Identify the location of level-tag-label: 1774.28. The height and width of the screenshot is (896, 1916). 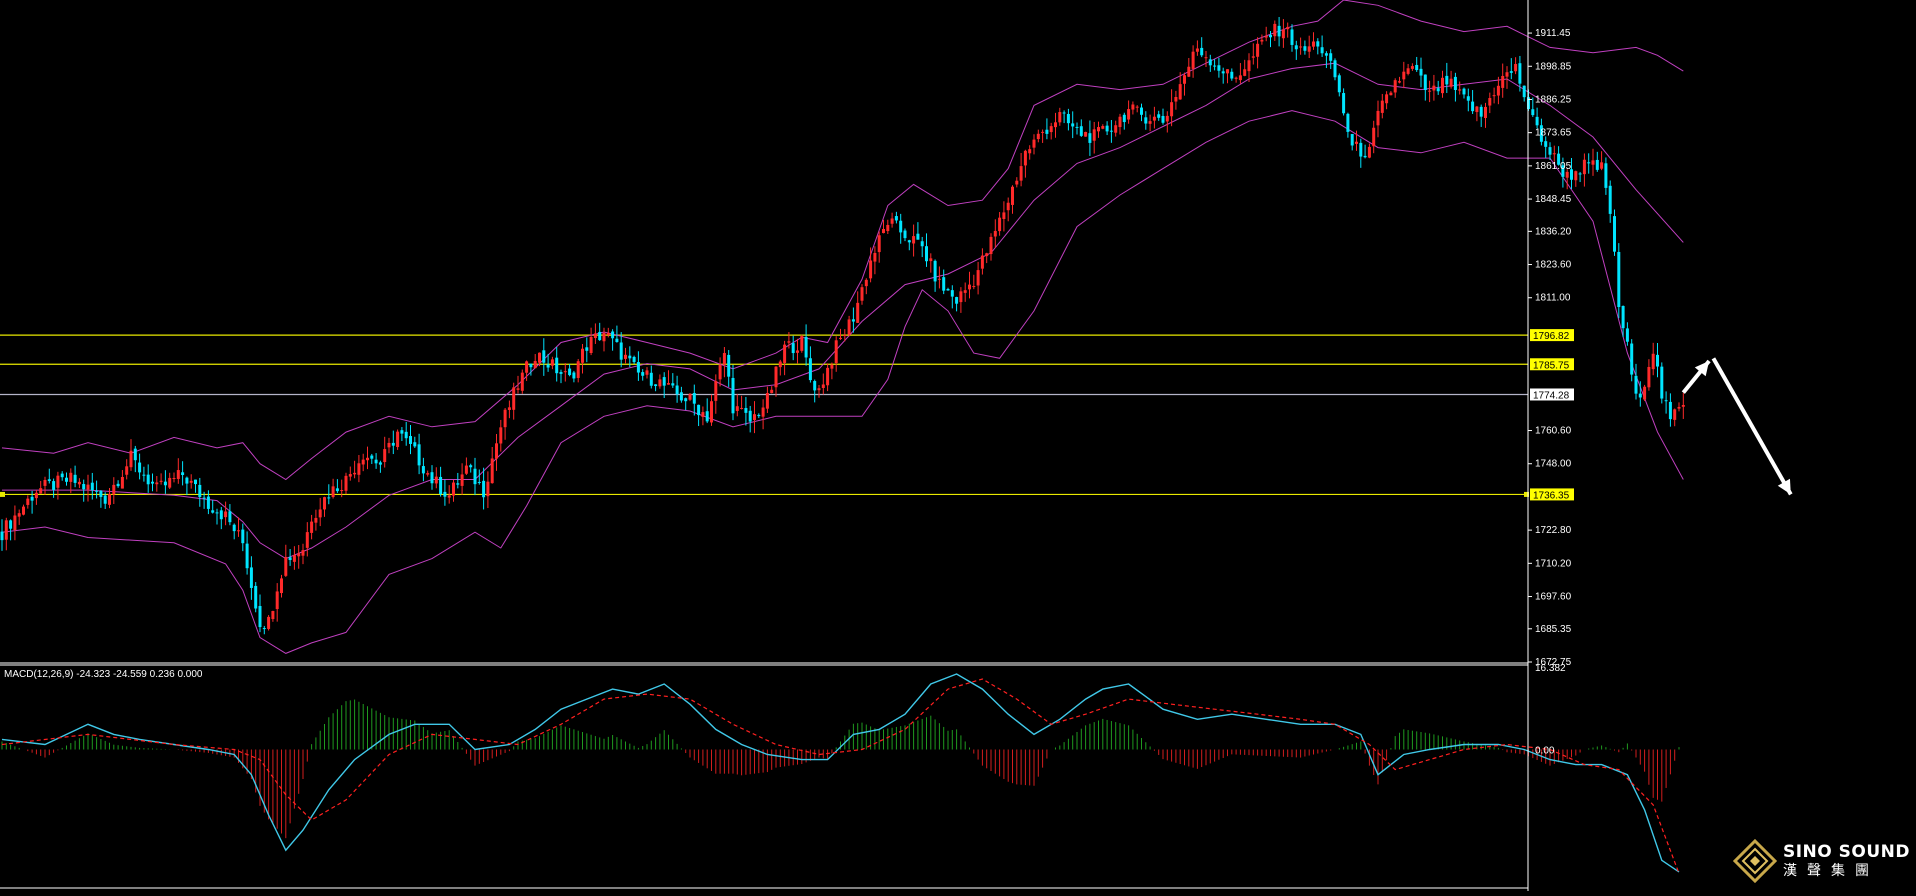
(1551, 395).